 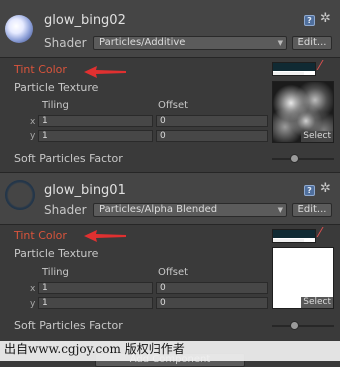 What do you see at coordinates (85, 190) in the screenshot?
I see `material-name: glow_bing01` at bounding box center [85, 190].